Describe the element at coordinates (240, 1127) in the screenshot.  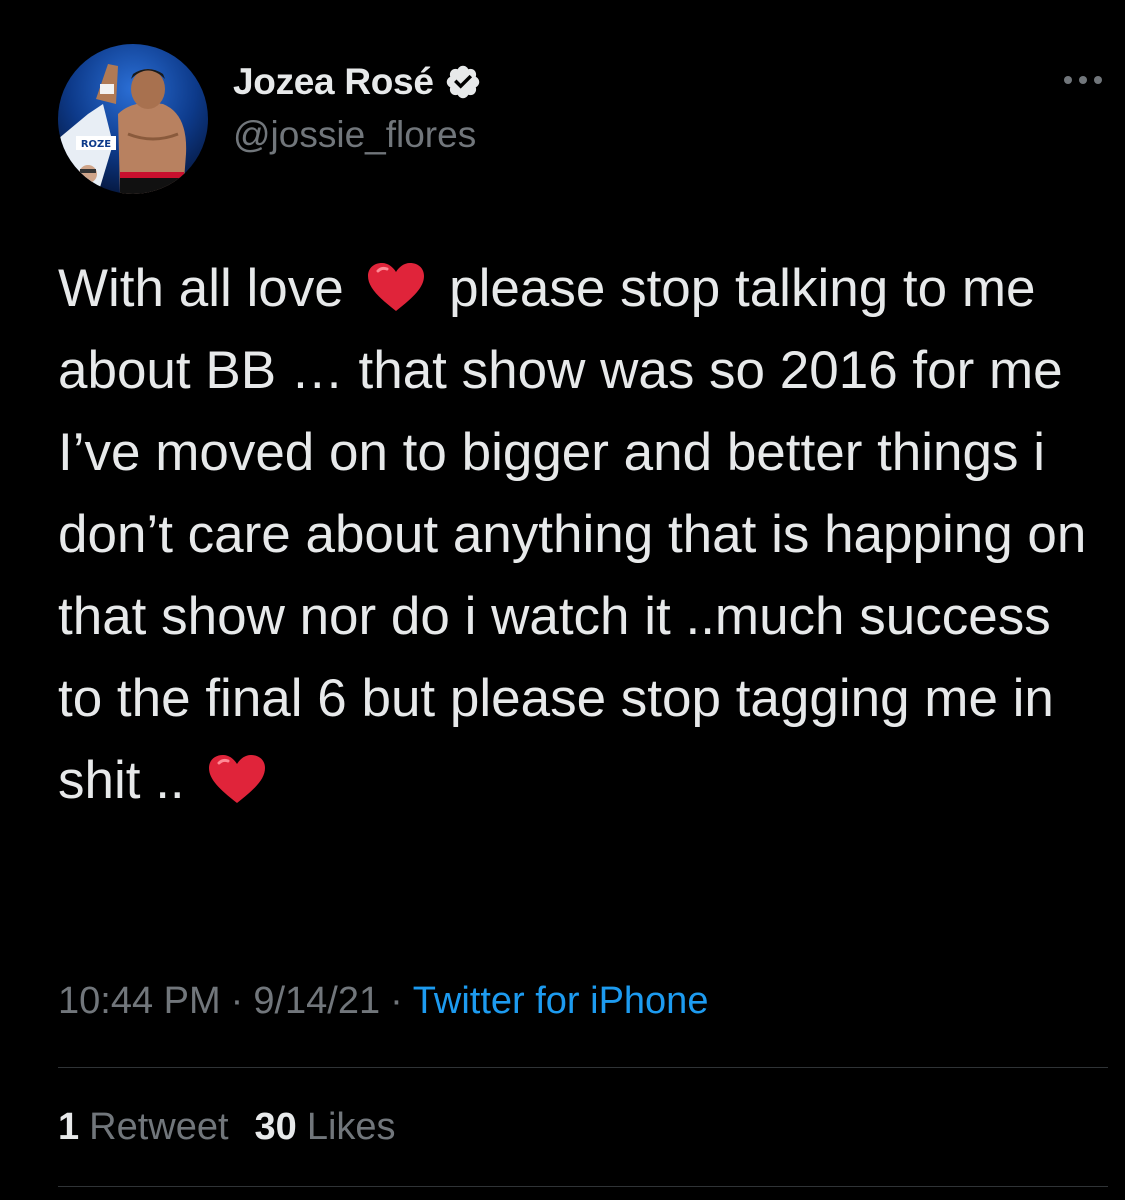
I see `tweet-stats: 1 Retweet 30 Likes` at that location.